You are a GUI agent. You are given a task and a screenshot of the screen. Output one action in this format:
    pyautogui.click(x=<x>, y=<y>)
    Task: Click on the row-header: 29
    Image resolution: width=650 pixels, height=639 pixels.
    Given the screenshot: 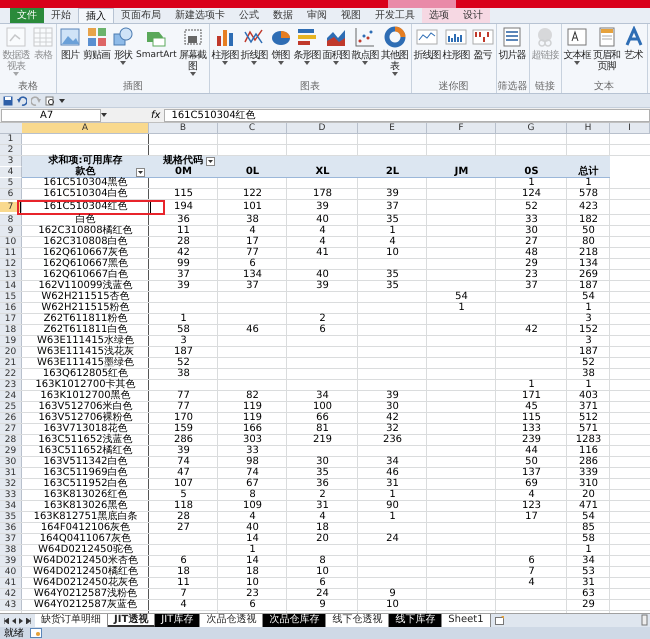 What is the action you would take?
    pyautogui.click(x=11, y=451)
    